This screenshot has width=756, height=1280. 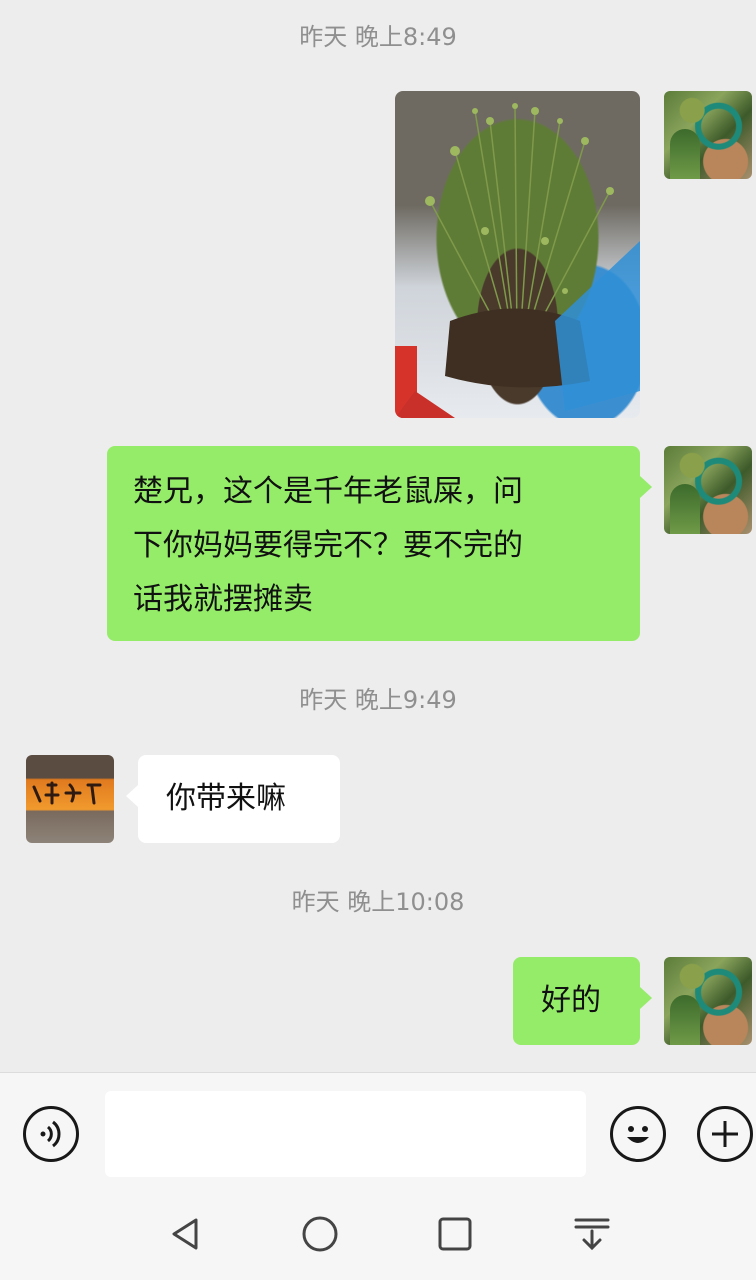 I want to click on voice-icon, so click(x=51, y=1134).